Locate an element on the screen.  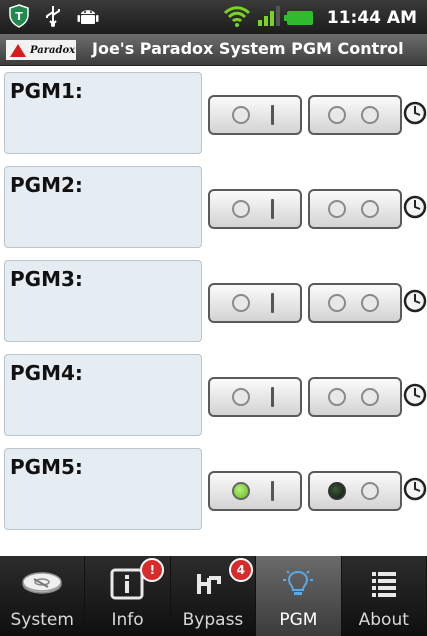
pgm2-off-button is located at coordinates (355, 209).